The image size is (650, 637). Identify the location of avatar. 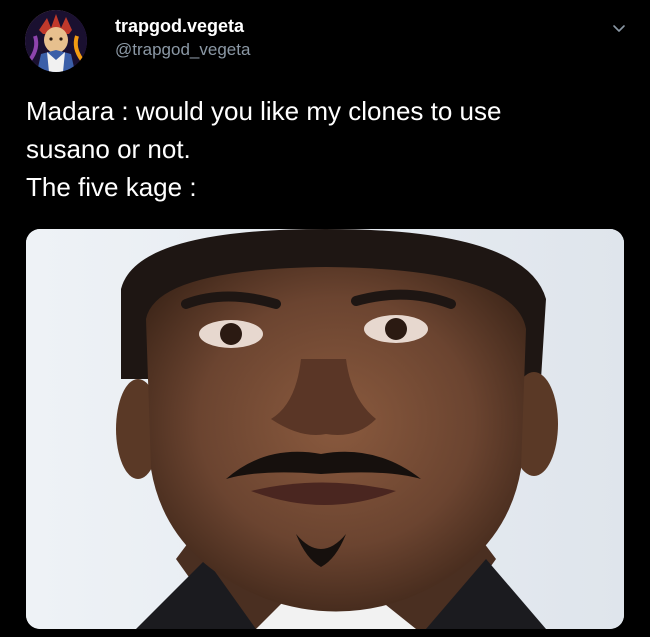
(56, 41).